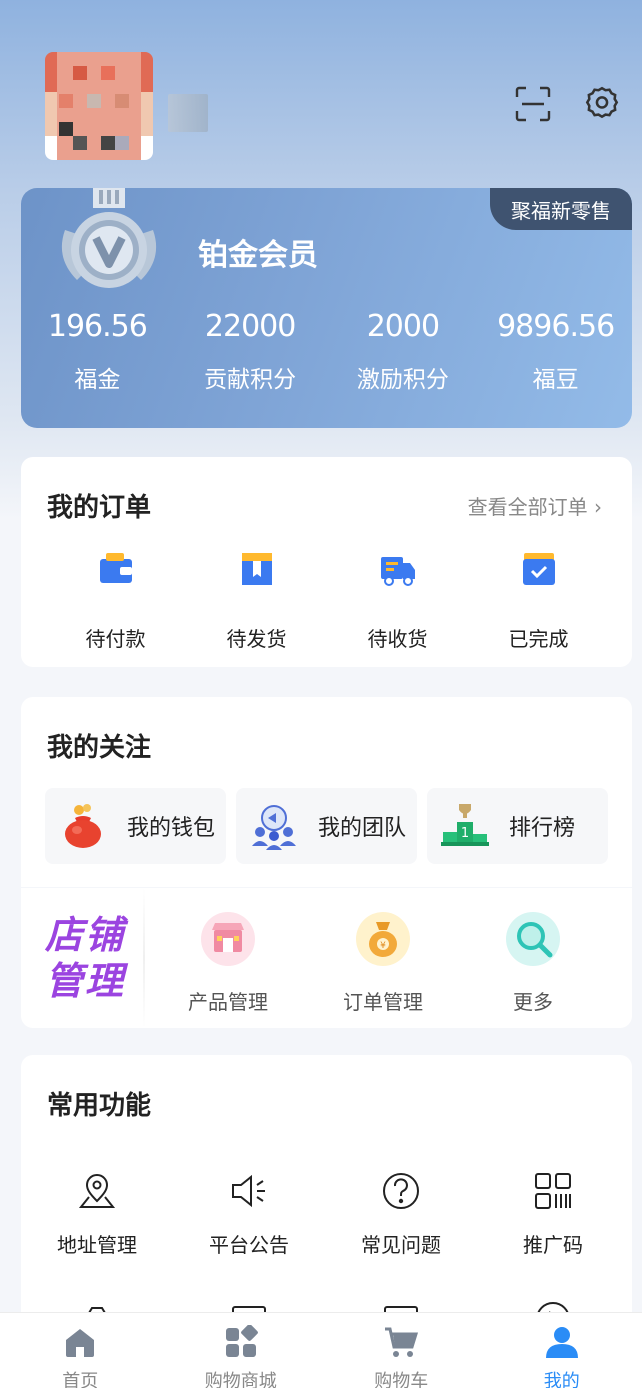 Image resolution: width=642 pixels, height=1388 pixels. I want to click on stat-label: 激励积分, so click(402, 380).